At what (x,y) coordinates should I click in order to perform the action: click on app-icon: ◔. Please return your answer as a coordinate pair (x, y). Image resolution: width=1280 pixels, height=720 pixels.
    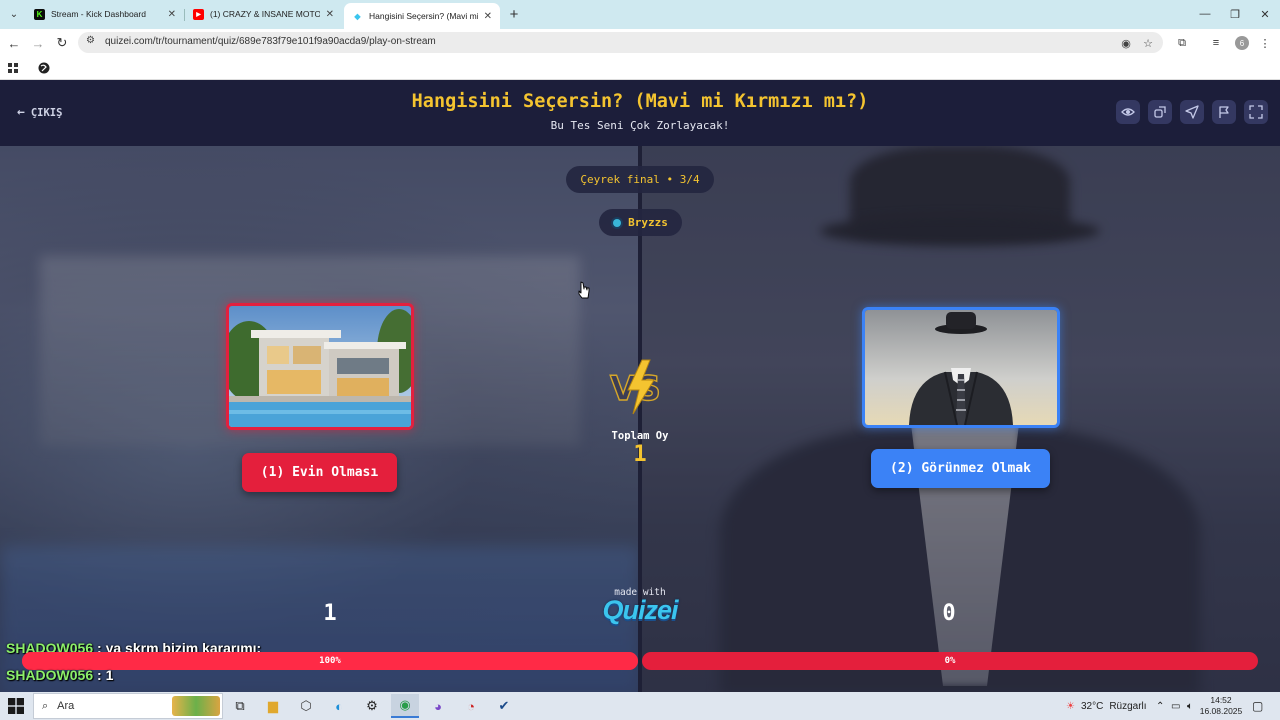
    Looking at the image, I should click on (471, 706).